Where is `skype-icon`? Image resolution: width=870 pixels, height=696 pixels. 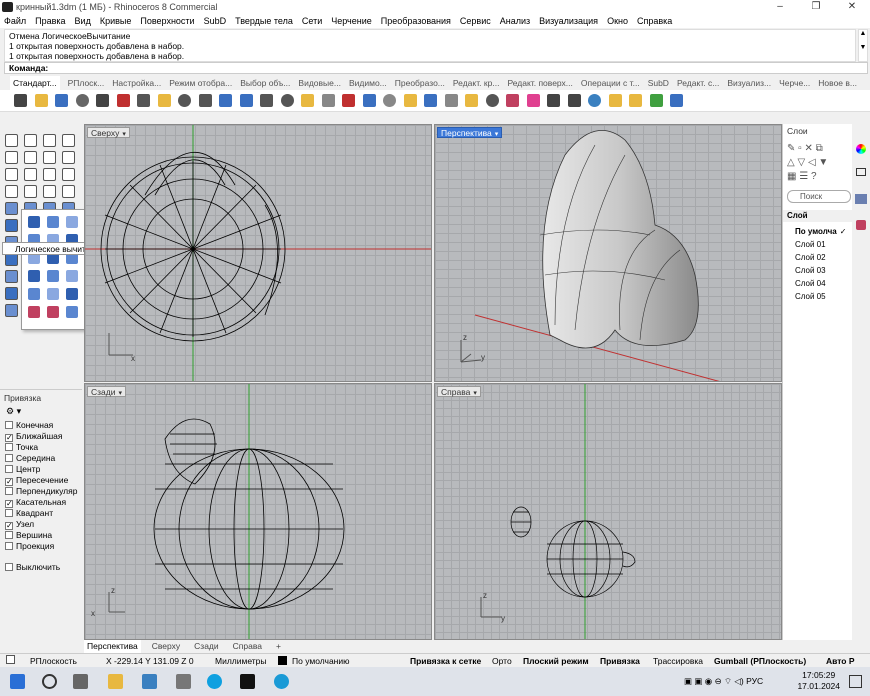 skype-icon is located at coordinates (214, 681).